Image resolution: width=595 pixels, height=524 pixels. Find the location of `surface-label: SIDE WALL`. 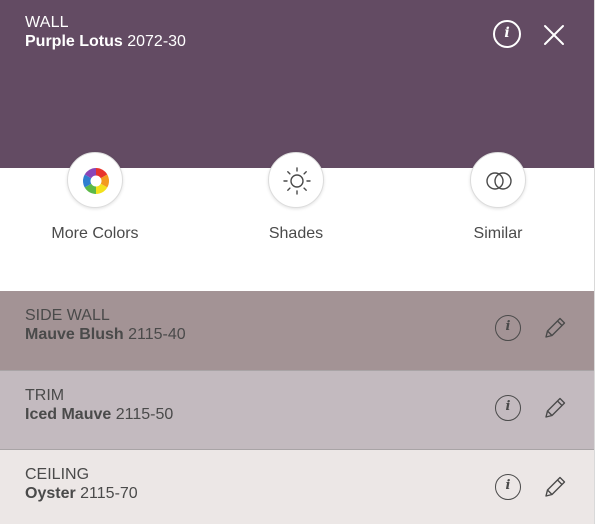

surface-label: SIDE WALL is located at coordinates (67, 315).